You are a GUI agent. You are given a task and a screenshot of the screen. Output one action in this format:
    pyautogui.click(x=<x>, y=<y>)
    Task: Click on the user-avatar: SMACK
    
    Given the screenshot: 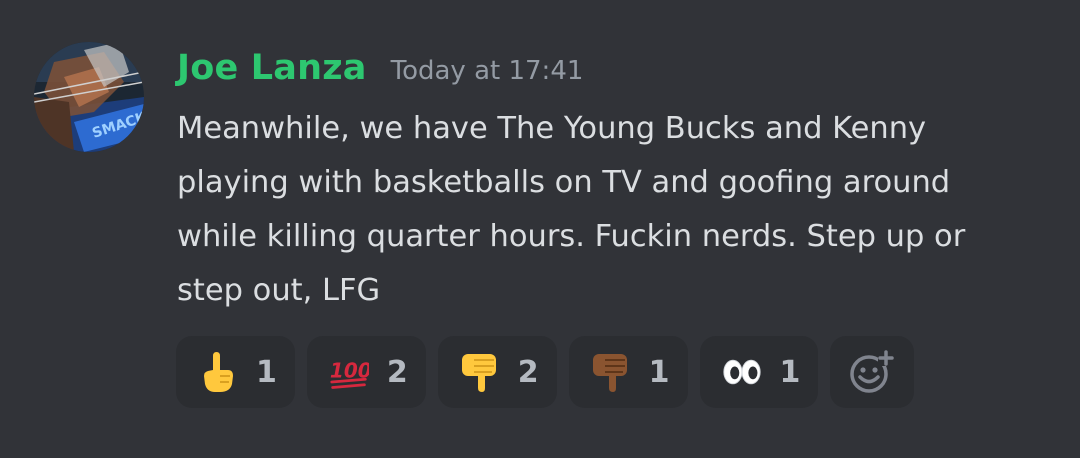 What is the action you would take?
    pyautogui.click(x=89, y=97)
    